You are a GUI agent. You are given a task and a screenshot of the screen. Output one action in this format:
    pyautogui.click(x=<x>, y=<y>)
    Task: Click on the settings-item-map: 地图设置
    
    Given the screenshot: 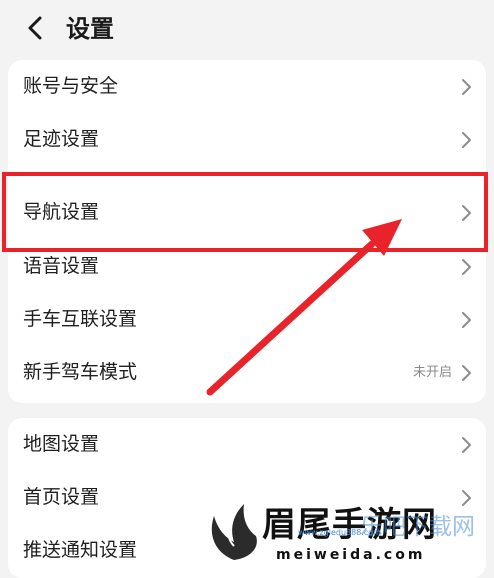 What is the action you would take?
    pyautogui.click(x=247, y=444)
    